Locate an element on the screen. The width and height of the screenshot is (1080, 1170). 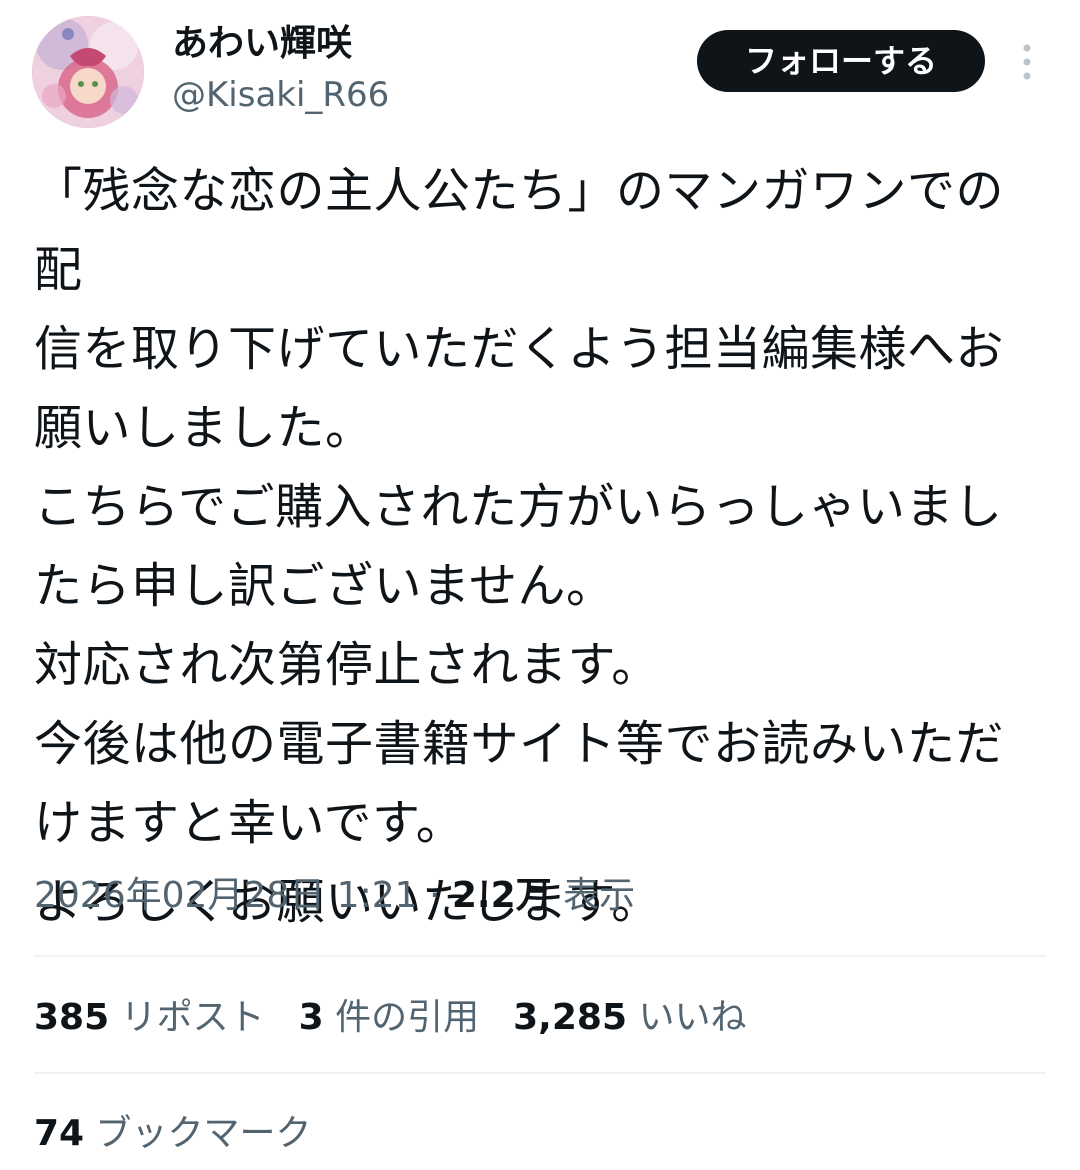
avatar is located at coordinates (88, 72).